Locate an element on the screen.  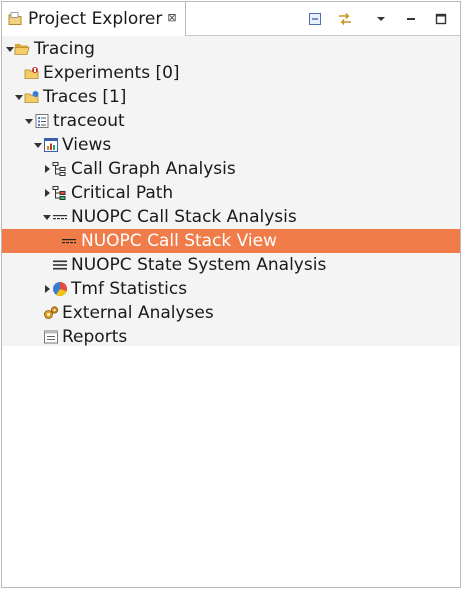
tree-item-label: Views is located at coordinates (87, 145).